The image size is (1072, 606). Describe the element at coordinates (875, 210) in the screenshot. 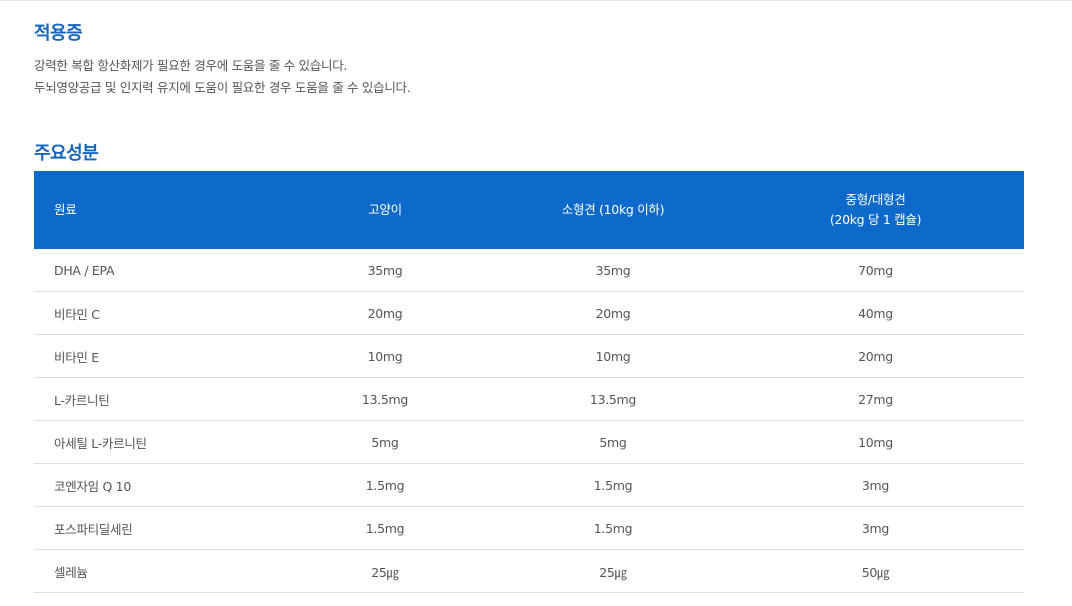

I see `header-medium-large-dog: 중형/대형견 (20kg 당 1 캡슐)` at that location.